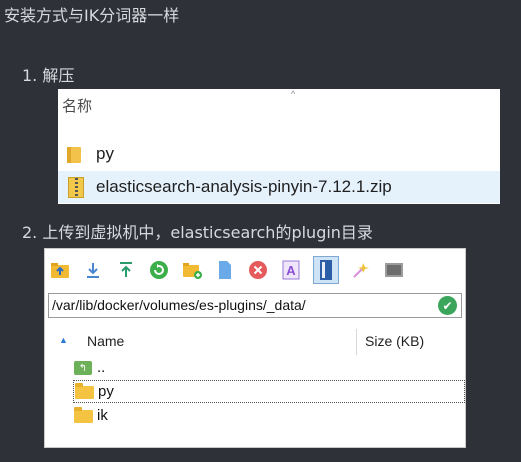  What do you see at coordinates (126, 270) in the screenshot?
I see `upload-icon` at bounding box center [126, 270].